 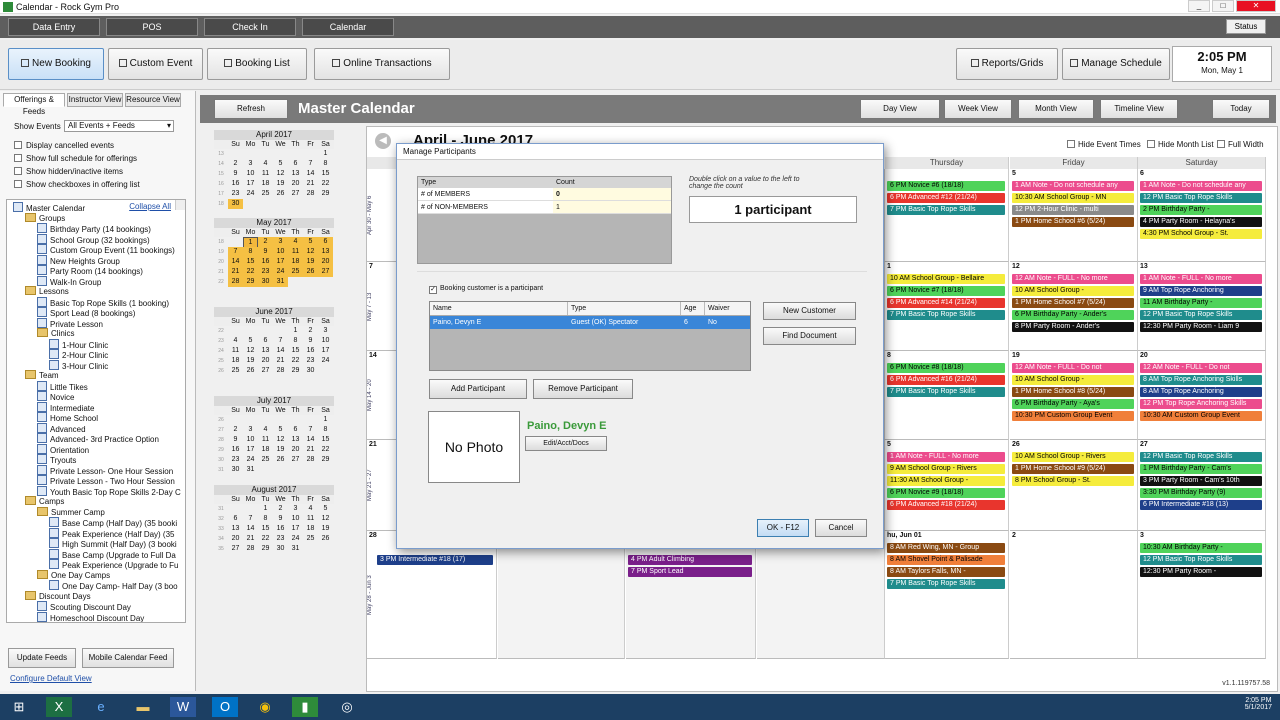 I want to click on collapse-all-link: Collapse All, so click(x=150, y=207).